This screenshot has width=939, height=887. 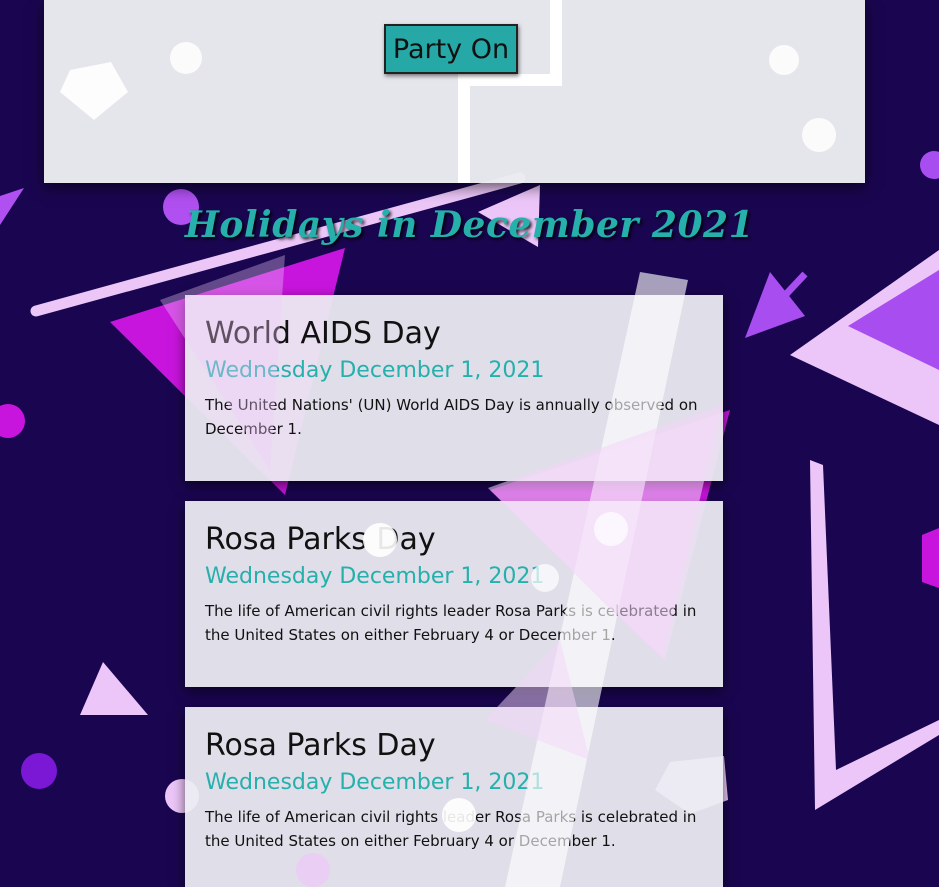 What do you see at coordinates (776, 304) in the screenshot?
I see `arrow-shape` at bounding box center [776, 304].